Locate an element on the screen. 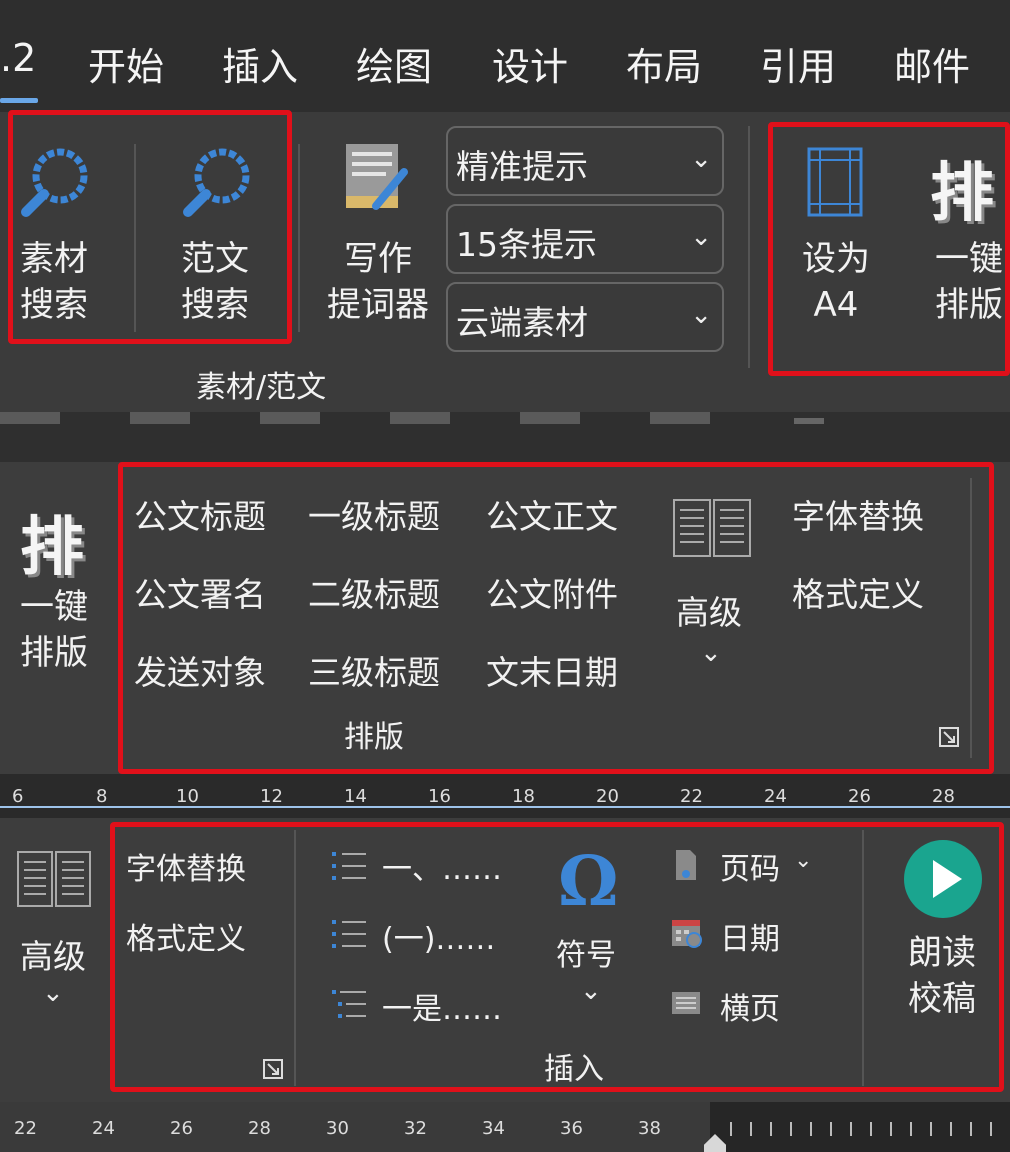  ruler-tick: 36 is located at coordinates (571, 1128).